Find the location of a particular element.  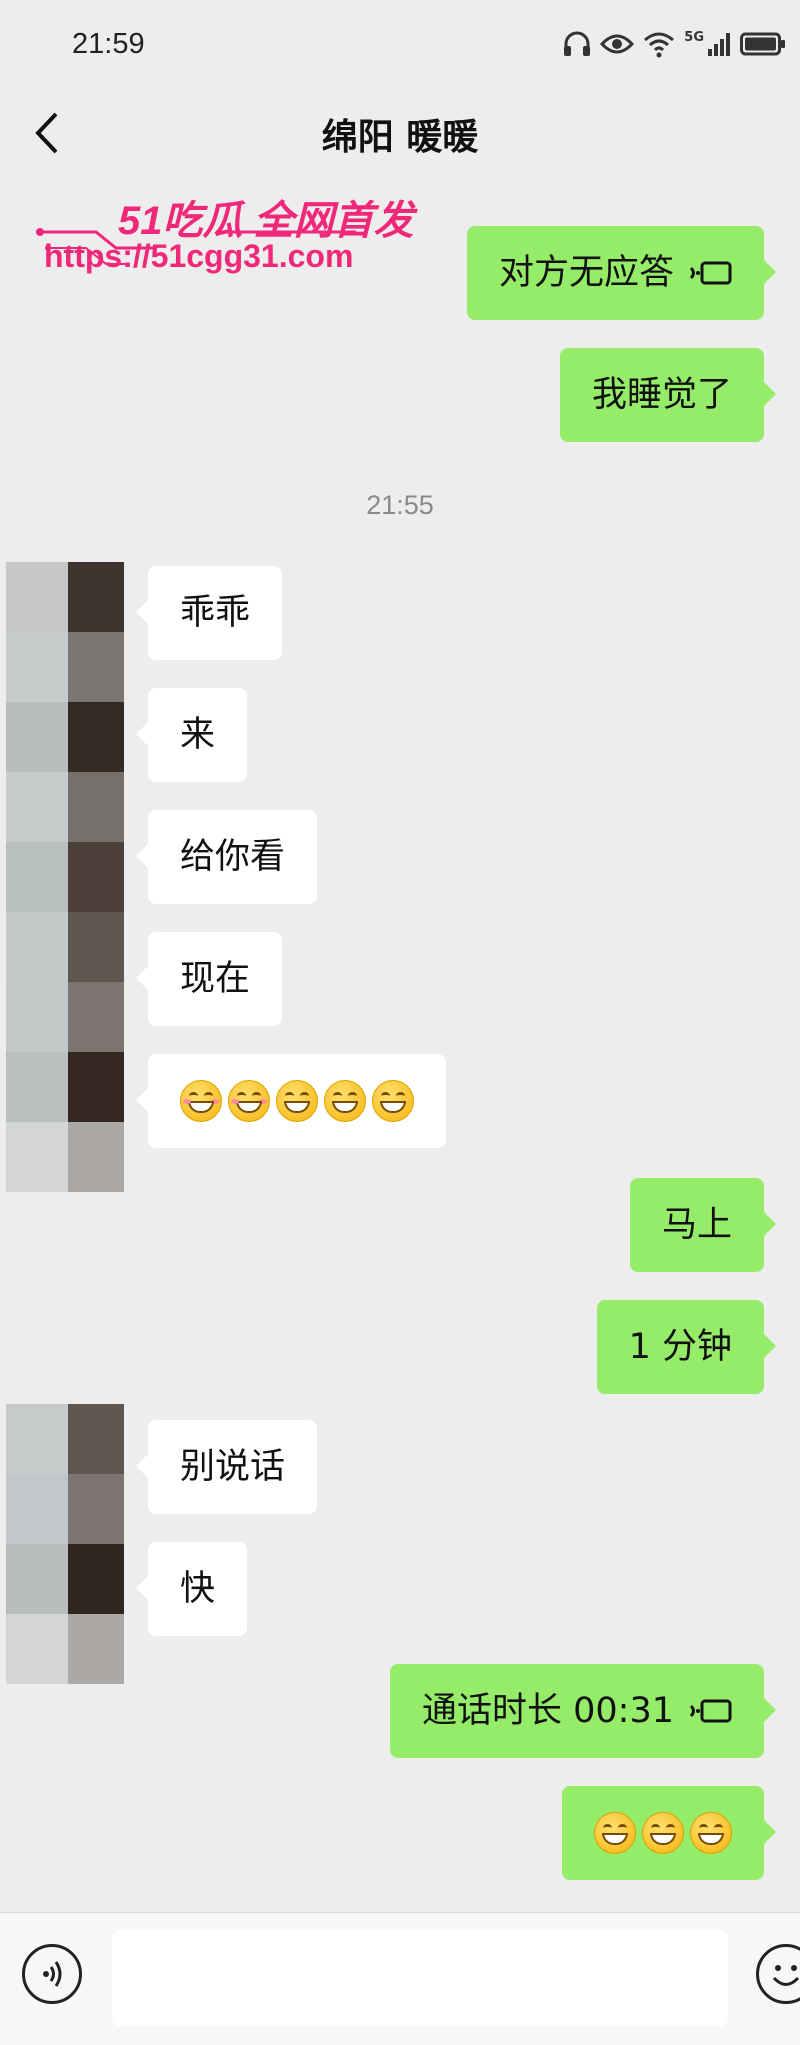

timestamp: 21:55 is located at coordinates (400, 505).